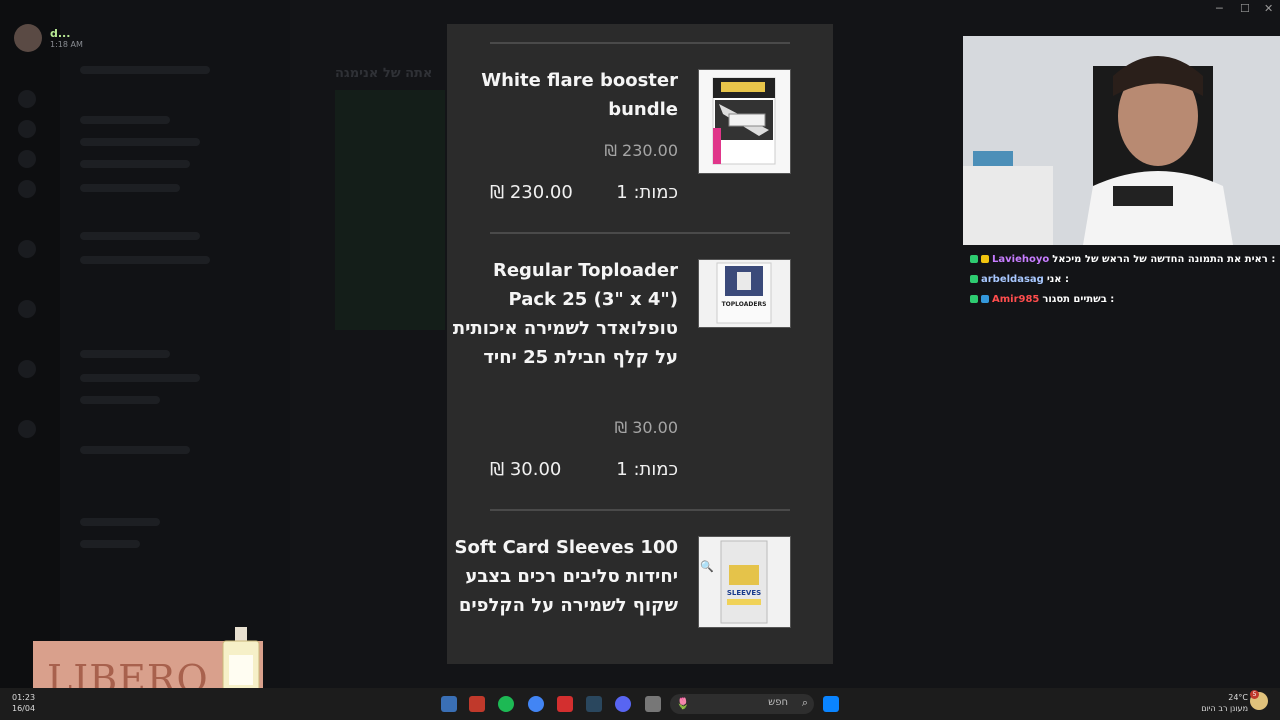  Describe the element at coordinates (30, 344) in the screenshot. I see `server-sidebar` at that location.